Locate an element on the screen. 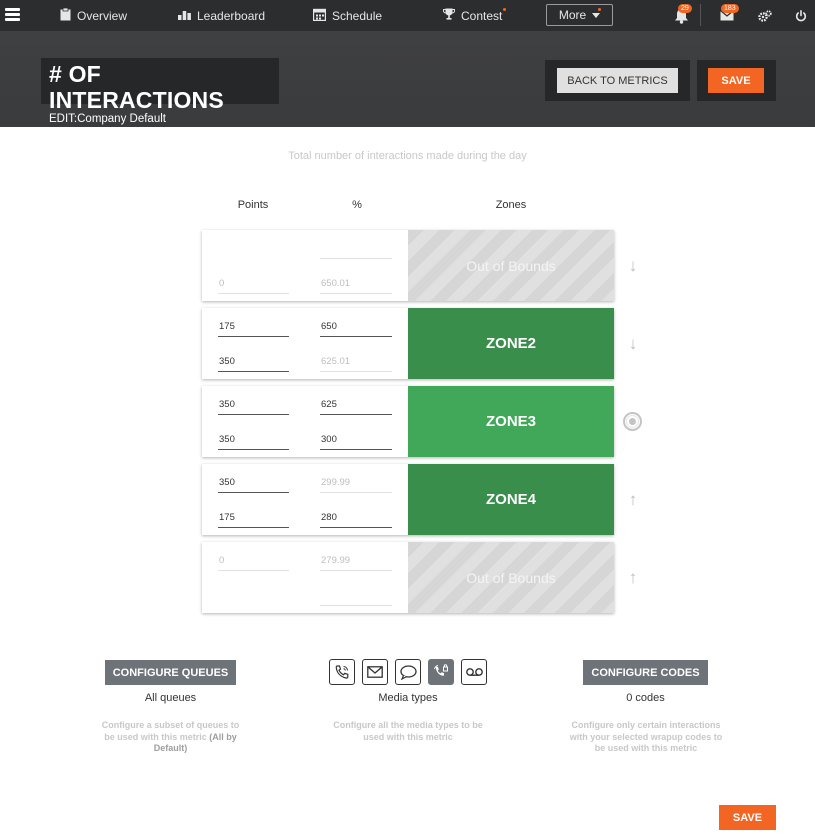 This screenshot has width=815, height=834. percent-max-input: 299.99 is located at coordinates (356, 485).